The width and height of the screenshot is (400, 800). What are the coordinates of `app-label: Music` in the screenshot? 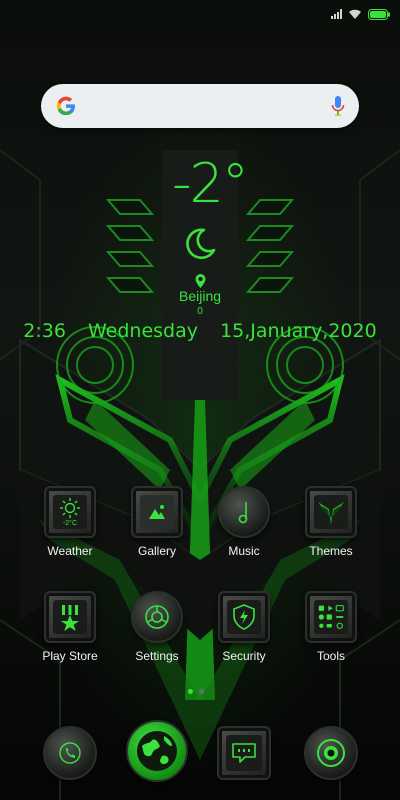 It's located at (244, 551).